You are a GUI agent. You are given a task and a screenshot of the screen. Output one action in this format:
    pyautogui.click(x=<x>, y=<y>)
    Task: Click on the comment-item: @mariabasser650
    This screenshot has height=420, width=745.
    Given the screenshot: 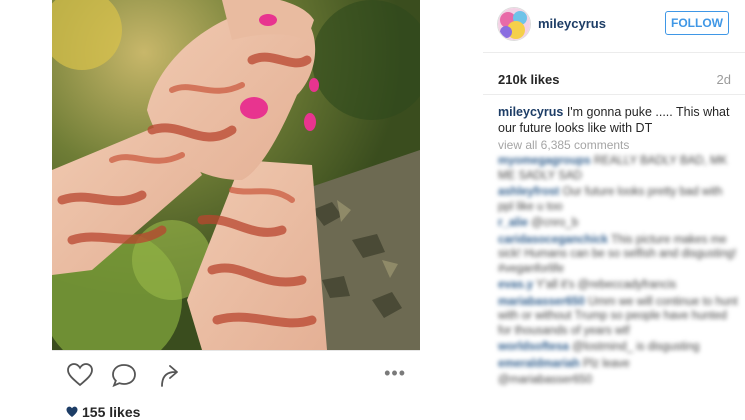 What is the action you would take?
    pyautogui.click(x=618, y=380)
    